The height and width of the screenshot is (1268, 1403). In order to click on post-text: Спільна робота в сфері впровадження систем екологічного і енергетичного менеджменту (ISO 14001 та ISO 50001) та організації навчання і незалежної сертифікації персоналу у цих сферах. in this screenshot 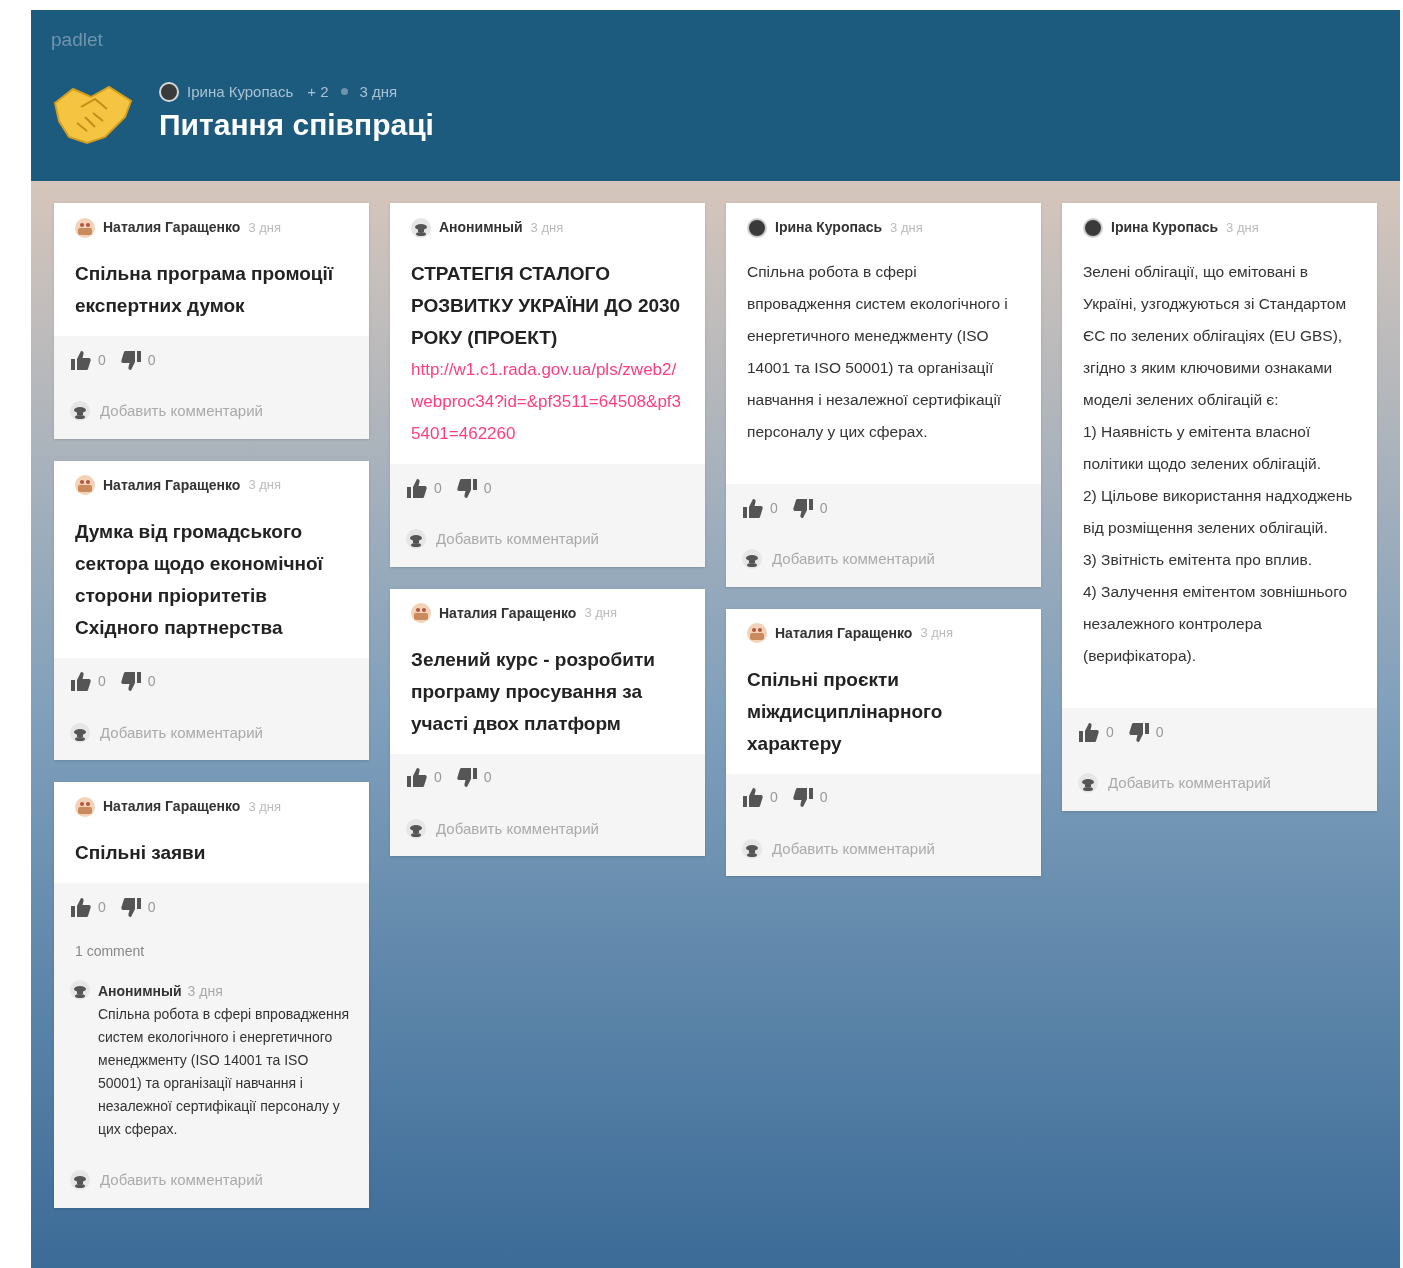, I will do `click(878, 352)`.